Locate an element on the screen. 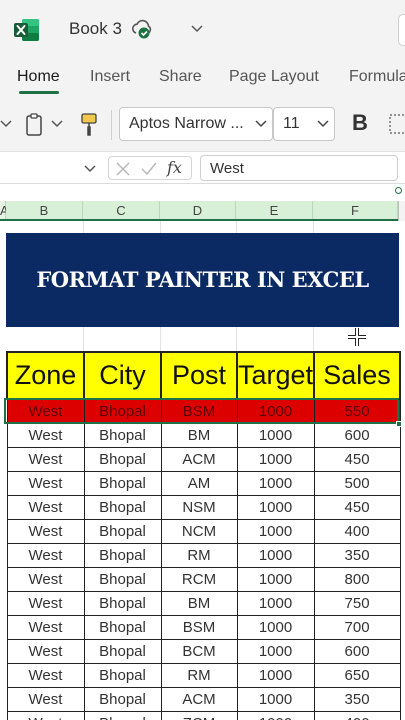  cell-sales: 650 is located at coordinates (357, 675).